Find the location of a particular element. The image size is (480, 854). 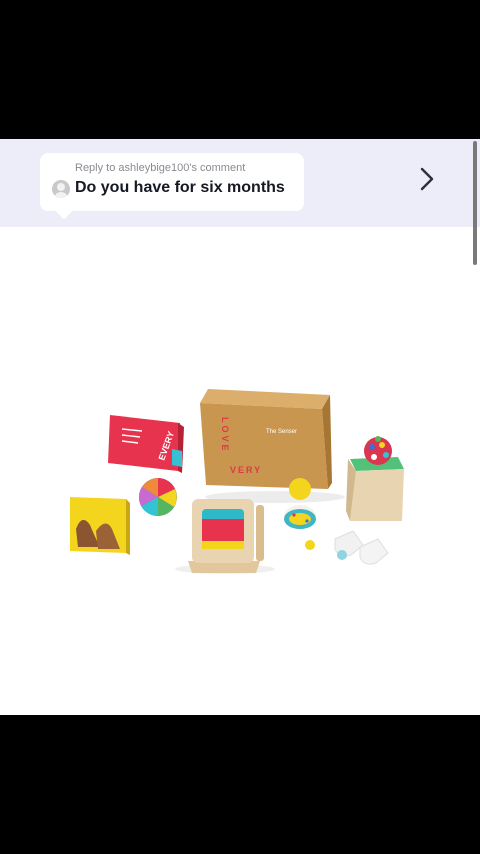

red-book: EVERY is located at coordinates (146, 444).